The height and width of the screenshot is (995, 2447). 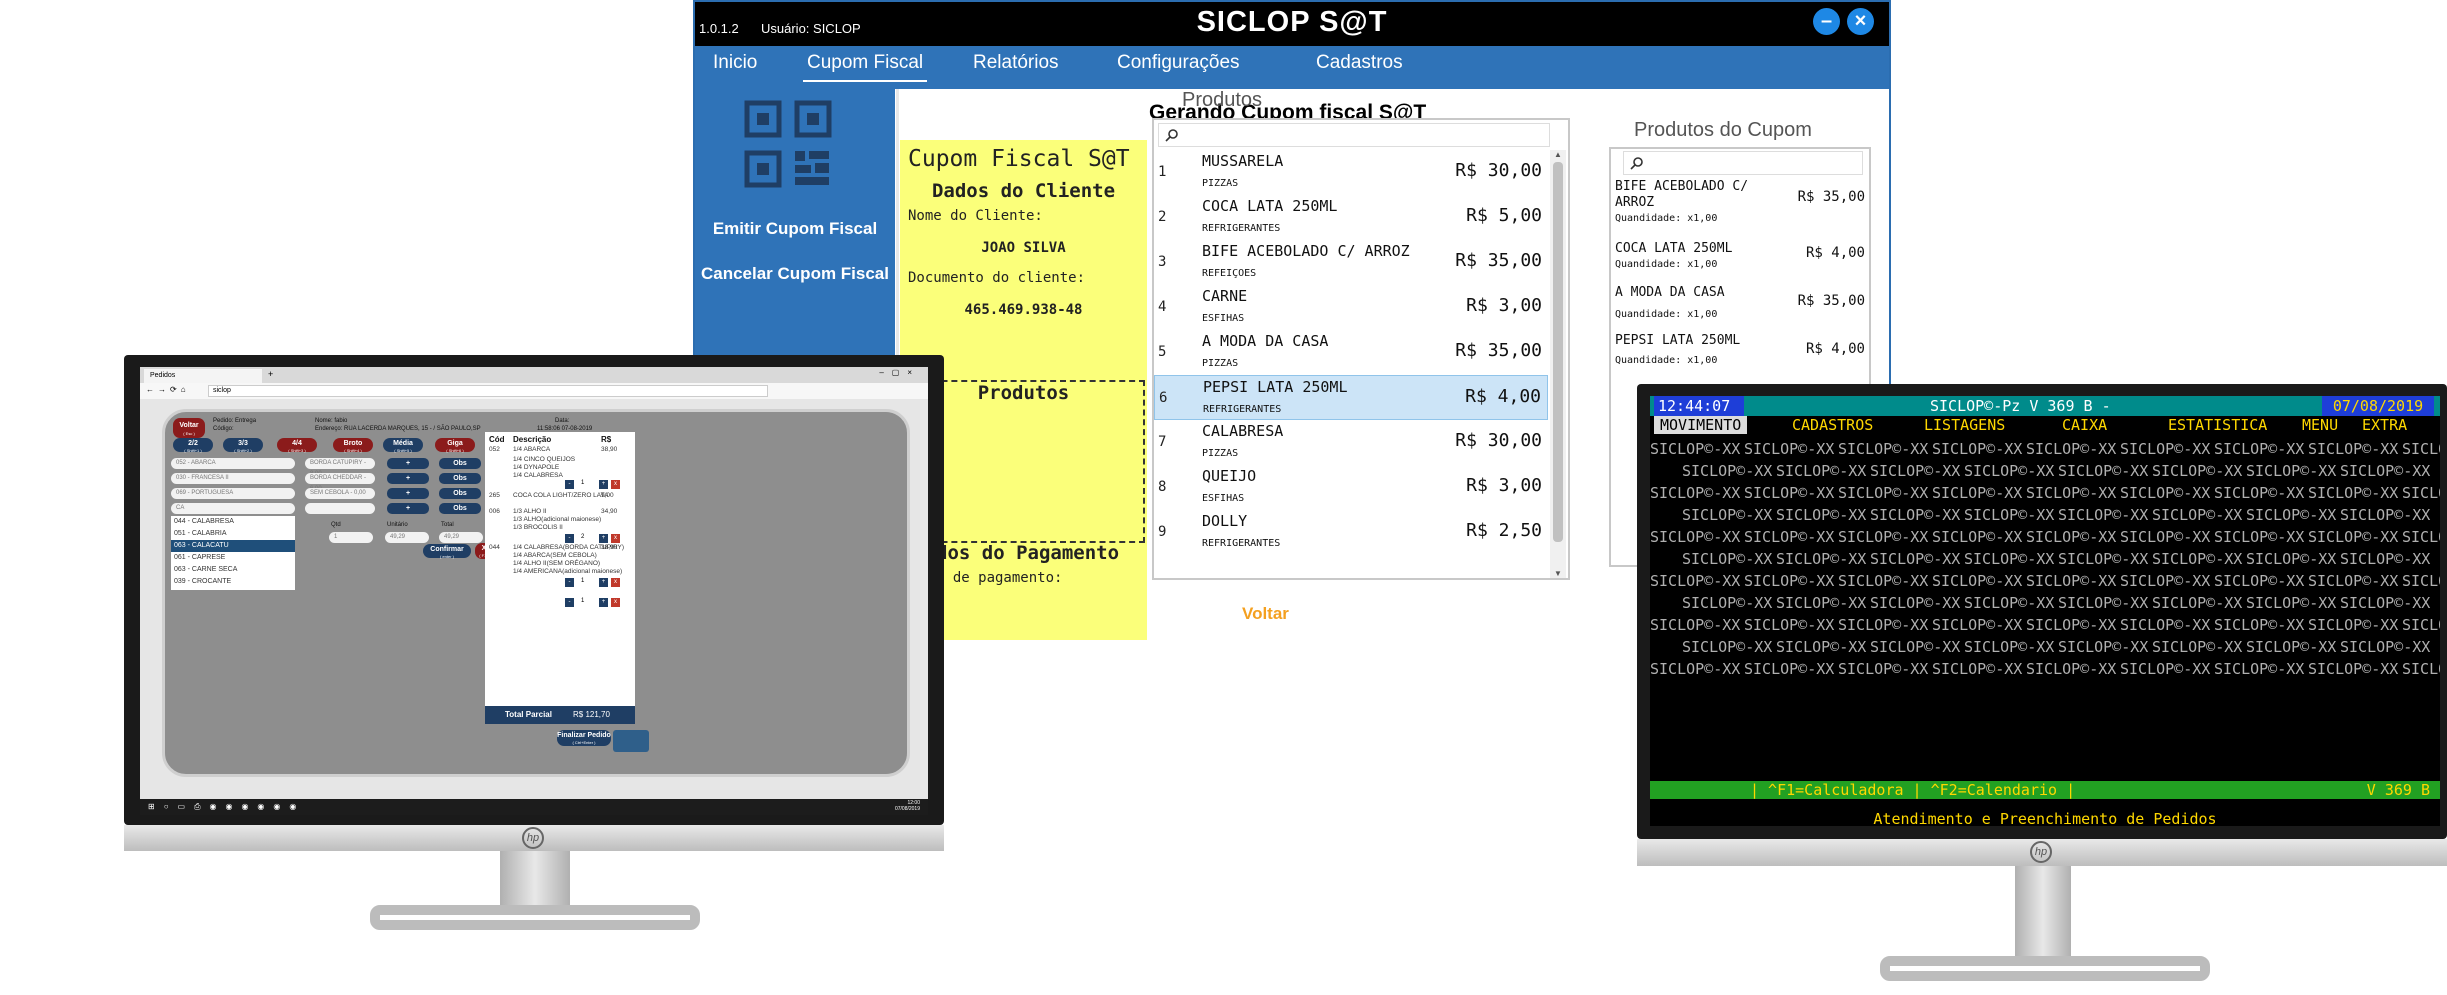 What do you see at coordinates (2320, 425) in the screenshot?
I see `menu-menu: MENU` at bounding box center [2320, 425].